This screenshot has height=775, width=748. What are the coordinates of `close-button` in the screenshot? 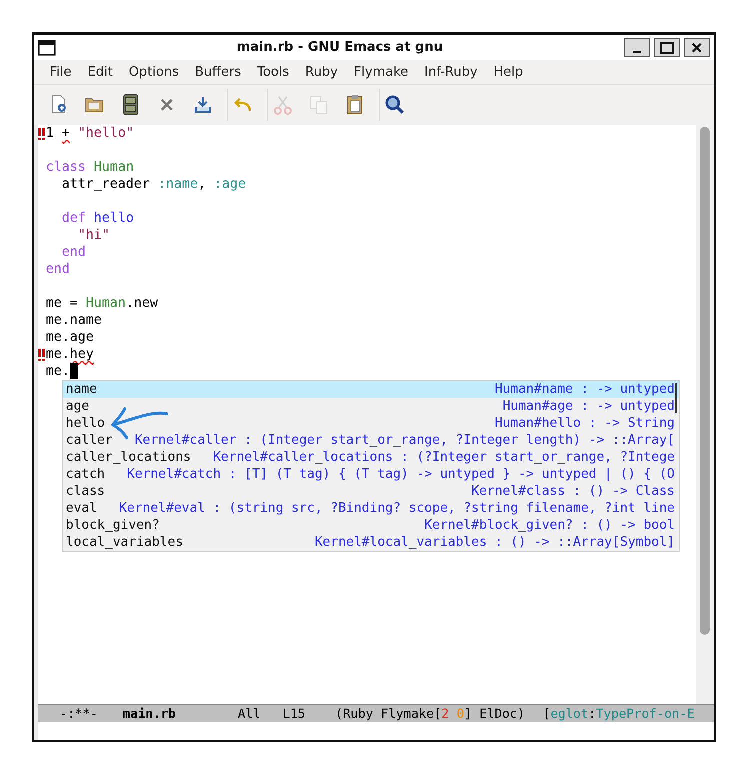 It's located at (697, 47).